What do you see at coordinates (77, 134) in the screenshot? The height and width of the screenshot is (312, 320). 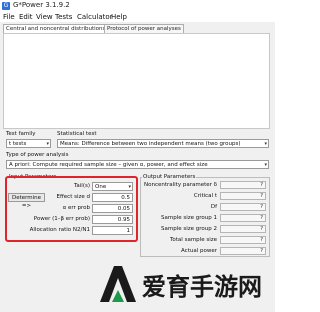 I see `statistical-test-label: Statistical test` at bounding box center [77, 134].